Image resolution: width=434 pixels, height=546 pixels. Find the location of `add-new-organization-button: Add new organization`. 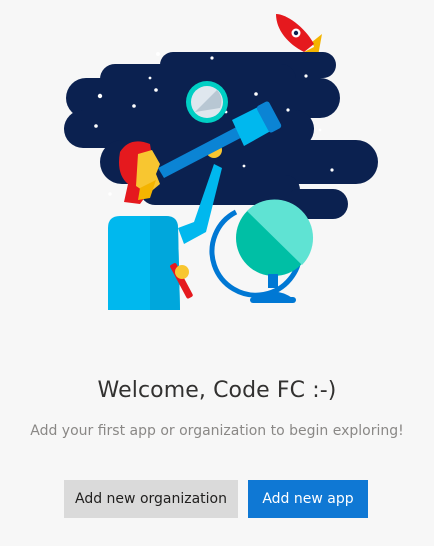

add-new-organization-button: Add new organization is located at coordinates (151, 499).